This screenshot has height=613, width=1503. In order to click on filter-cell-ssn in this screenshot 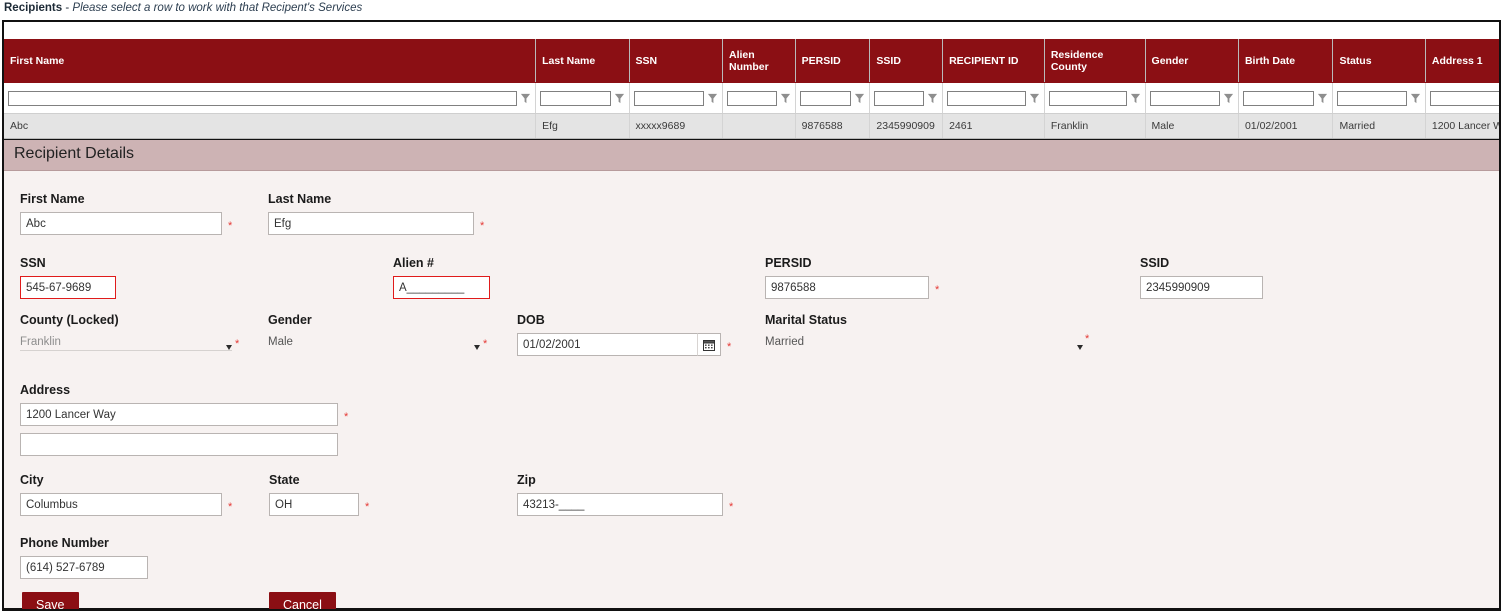, I will do `click(676, 98)`.